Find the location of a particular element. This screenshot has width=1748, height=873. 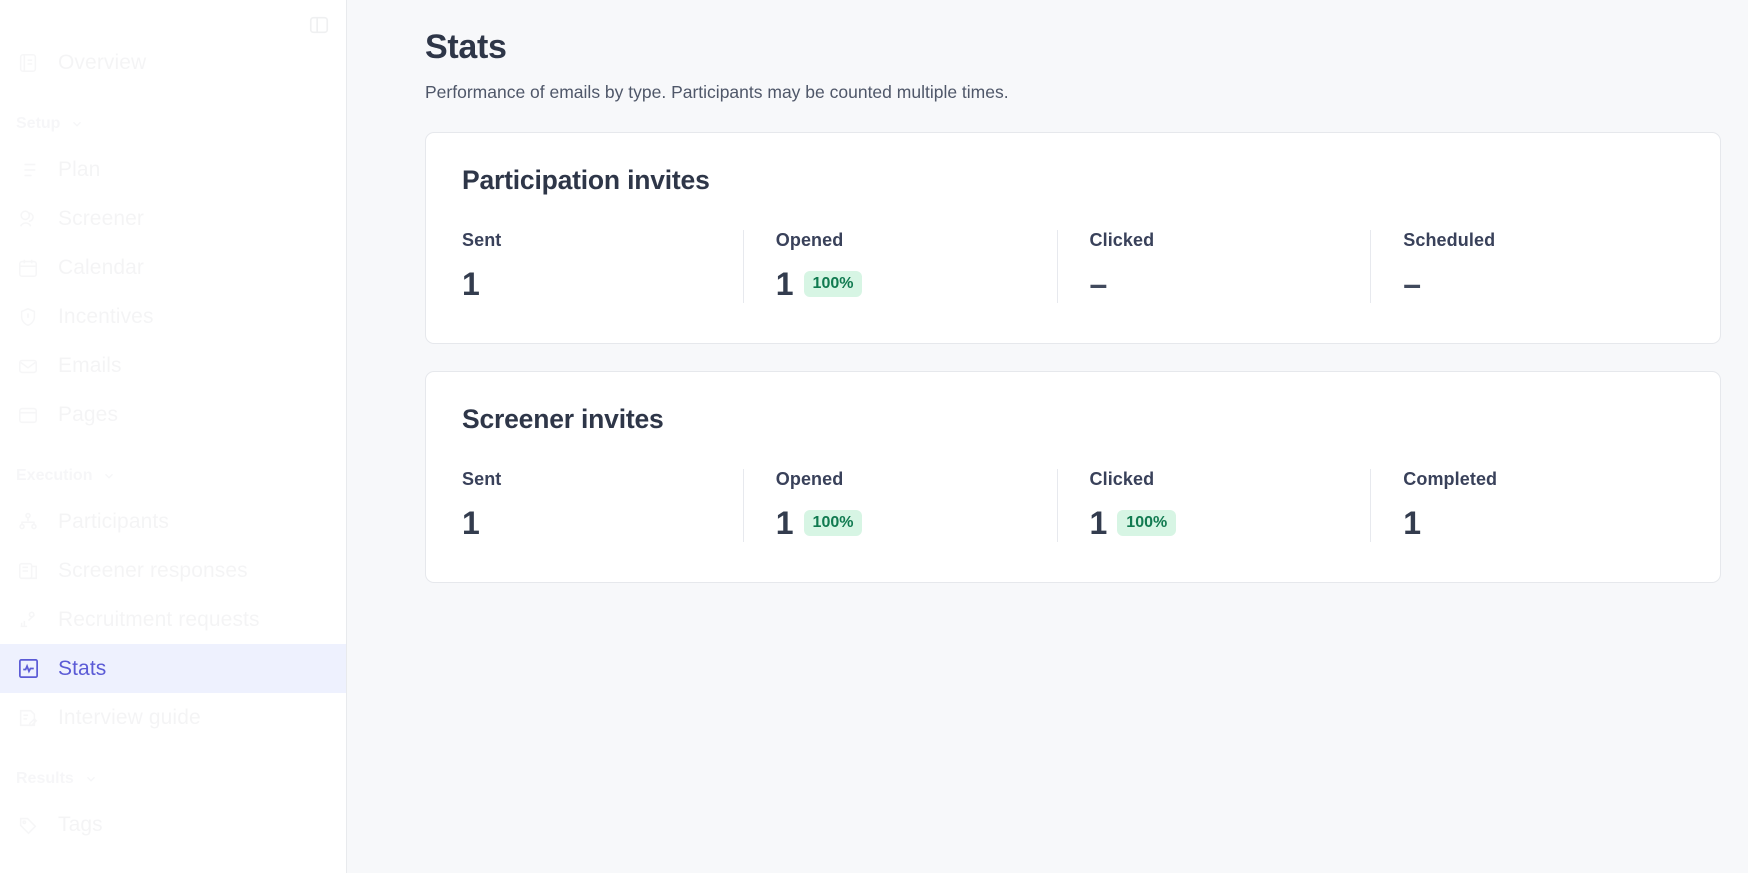

interview-guide-icon is located at coordinates (28, 718).